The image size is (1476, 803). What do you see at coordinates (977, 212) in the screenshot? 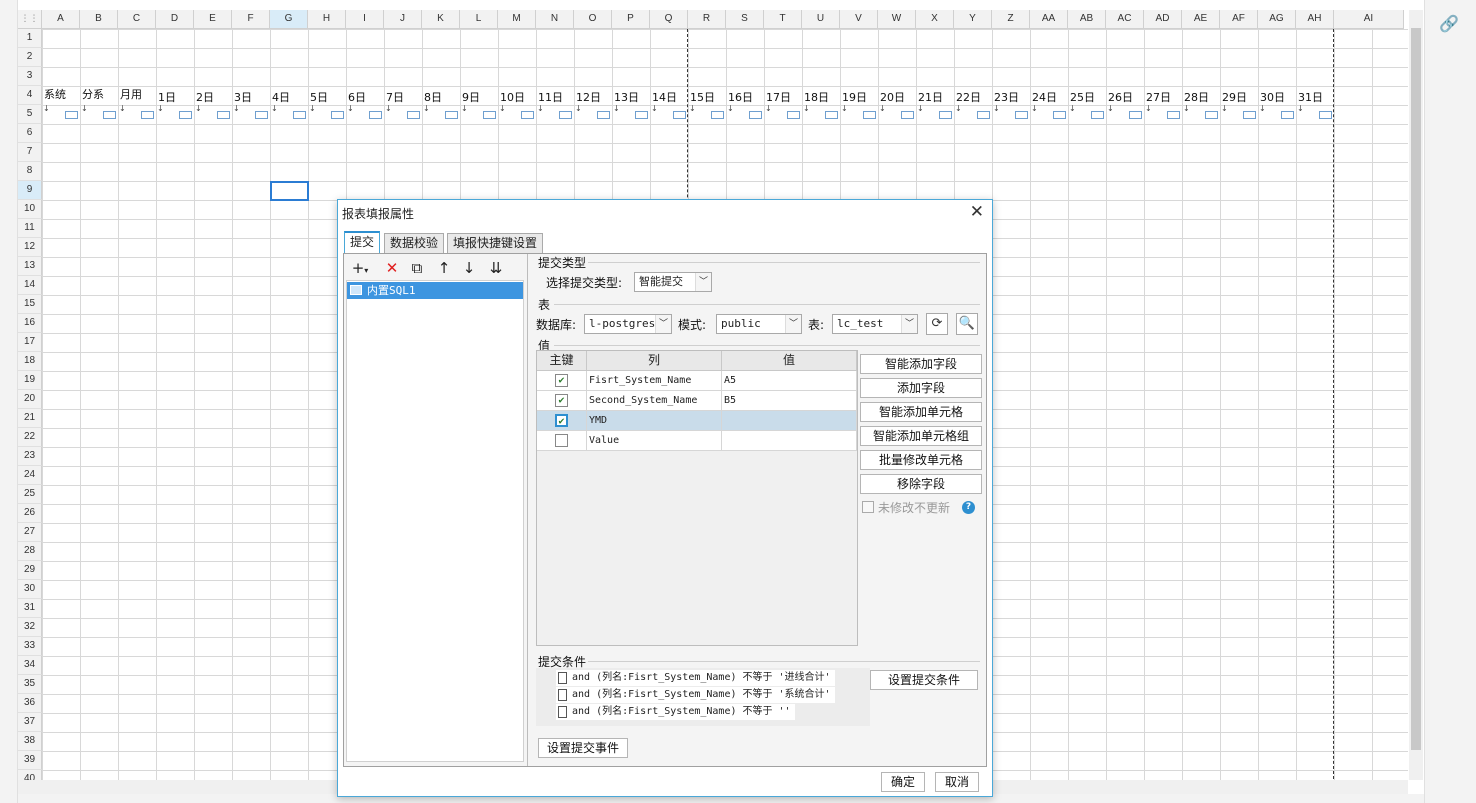
I see `close-icon: ✕` at bounding box center [977, 212].